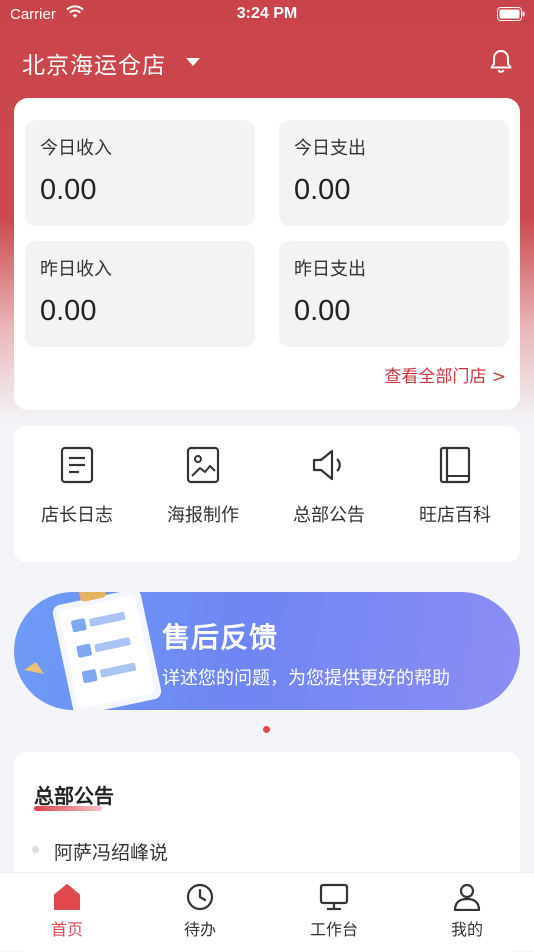  What do you see at coordinates (199, 929) in the screenshot?
I see `tab-label: 待办` at bounding box center [199, 929].